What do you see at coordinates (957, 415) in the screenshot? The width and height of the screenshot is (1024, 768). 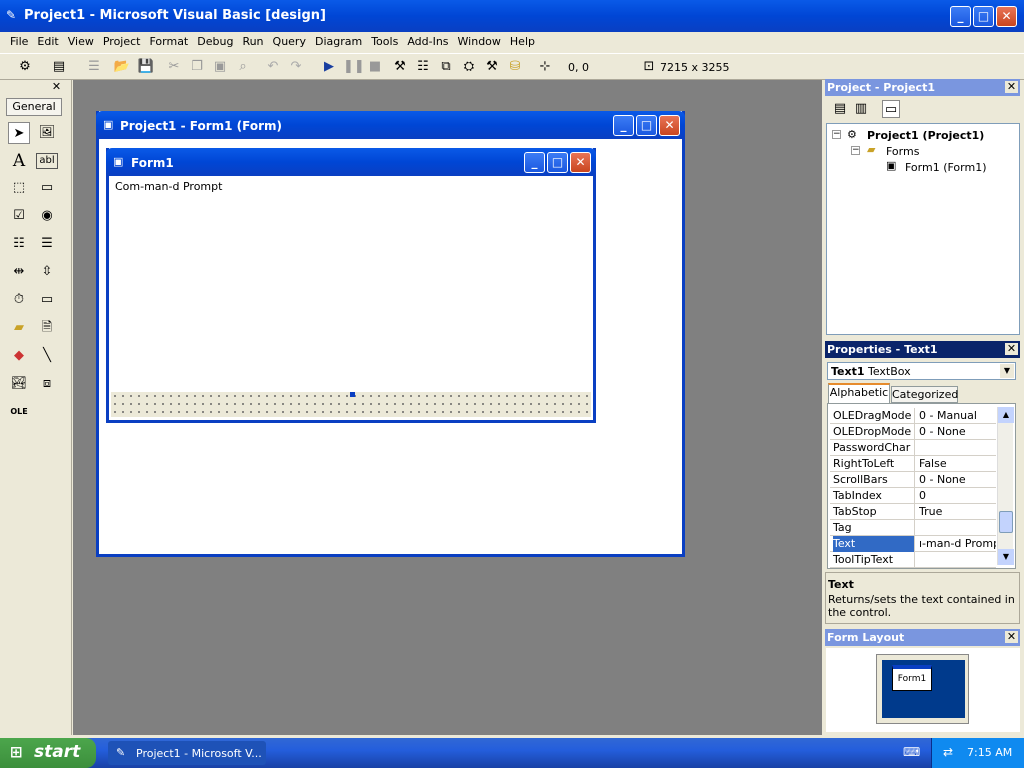 I see `property-value: 0 - Manual` at bounding box center [957, 415].